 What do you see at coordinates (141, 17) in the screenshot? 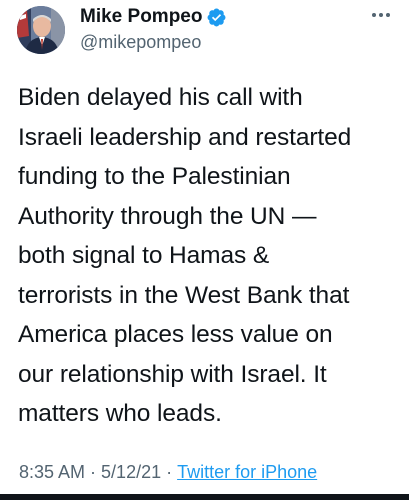
I see `author-display-name: Mike Pompeo` at bounding box center [141, 17].